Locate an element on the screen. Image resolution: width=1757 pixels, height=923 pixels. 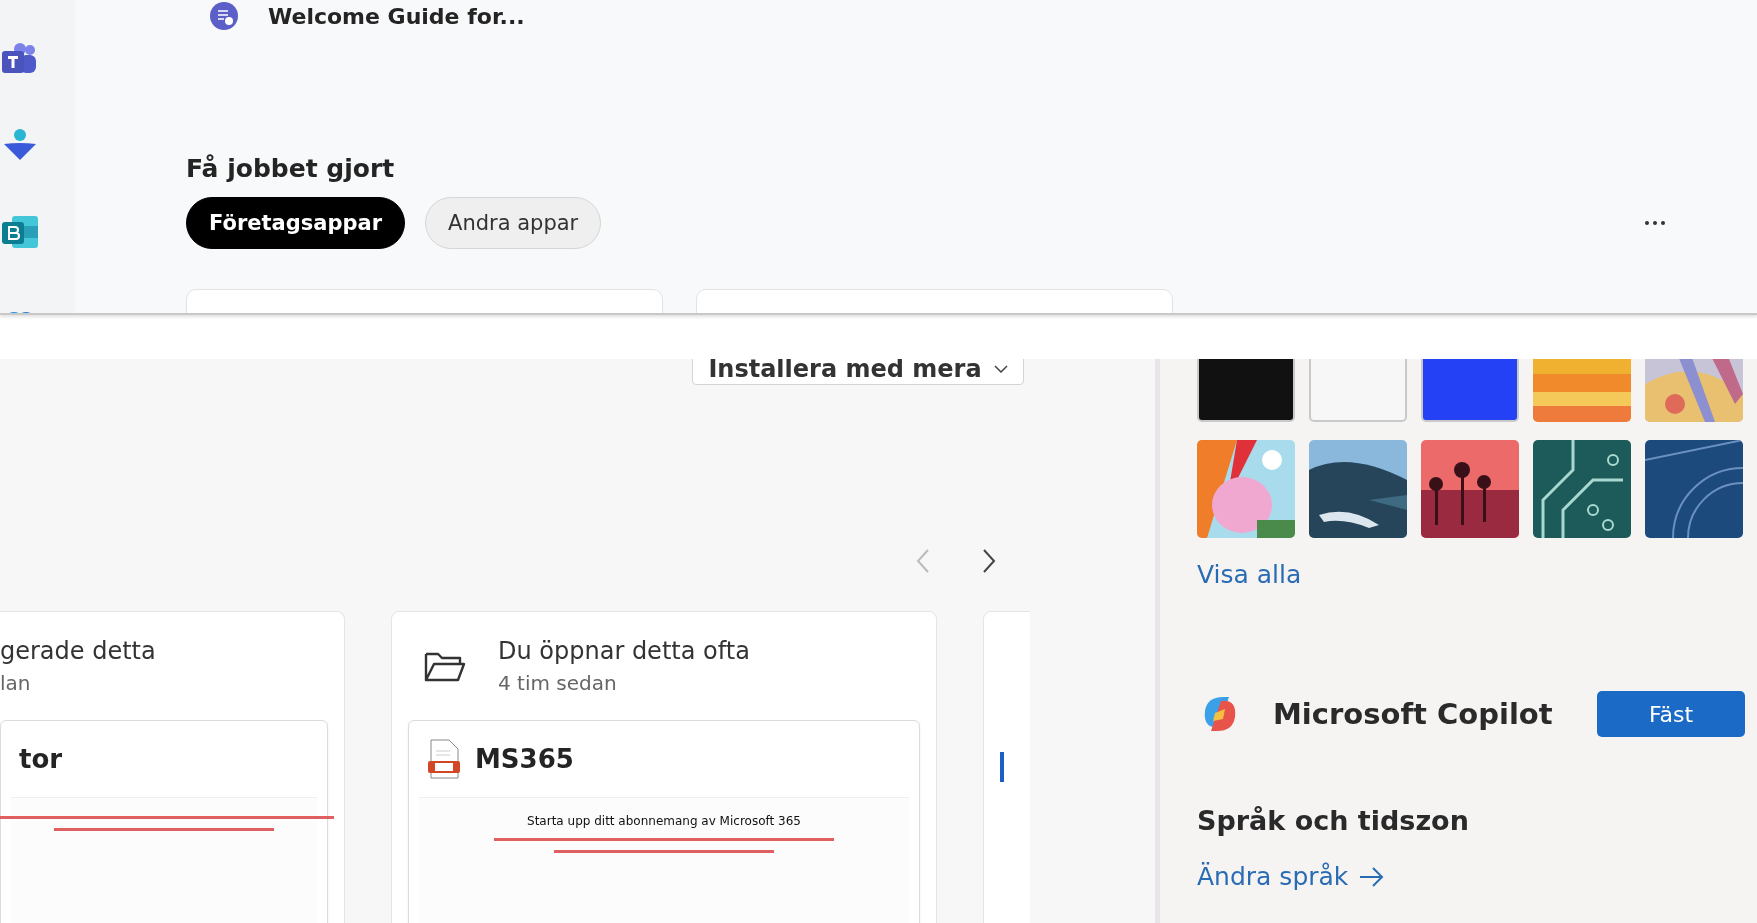
file-card: MS365 Starta upp ditt abonnemang av Microsoft 365 is located at coordinates (664, 821).